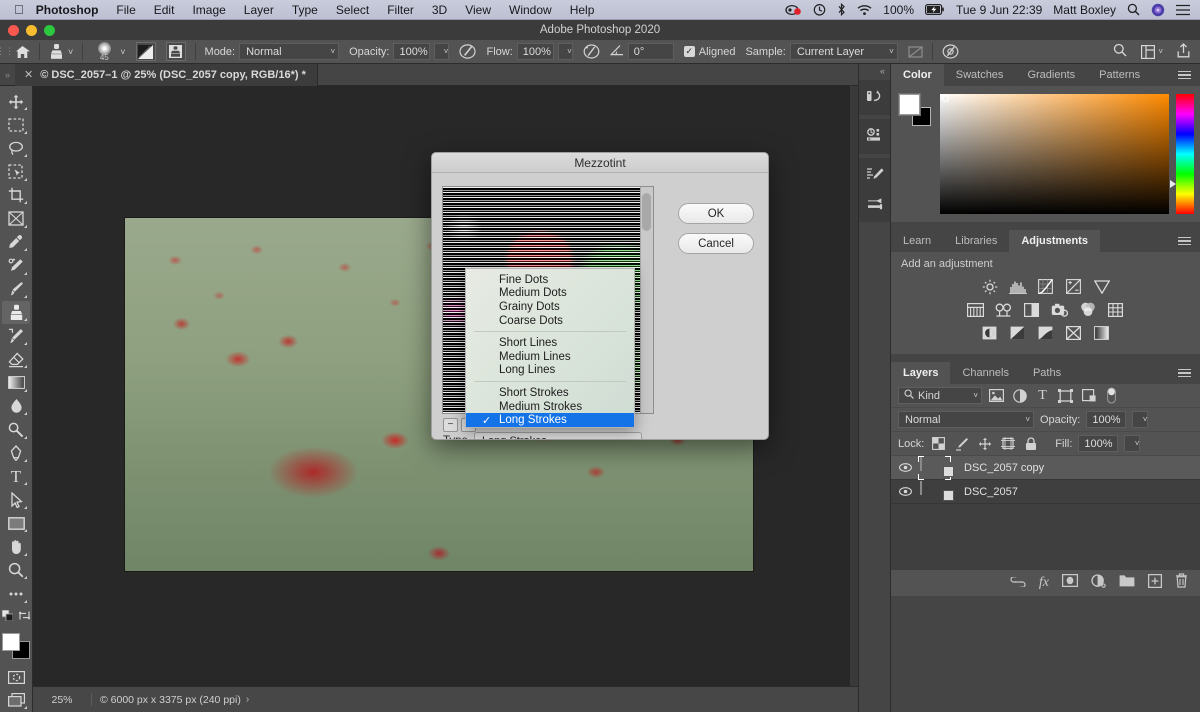  Describe the element at coordinates (550, 357) in the screenshot. I see `menu-item-medium-lines: Medium Lines` at that location.